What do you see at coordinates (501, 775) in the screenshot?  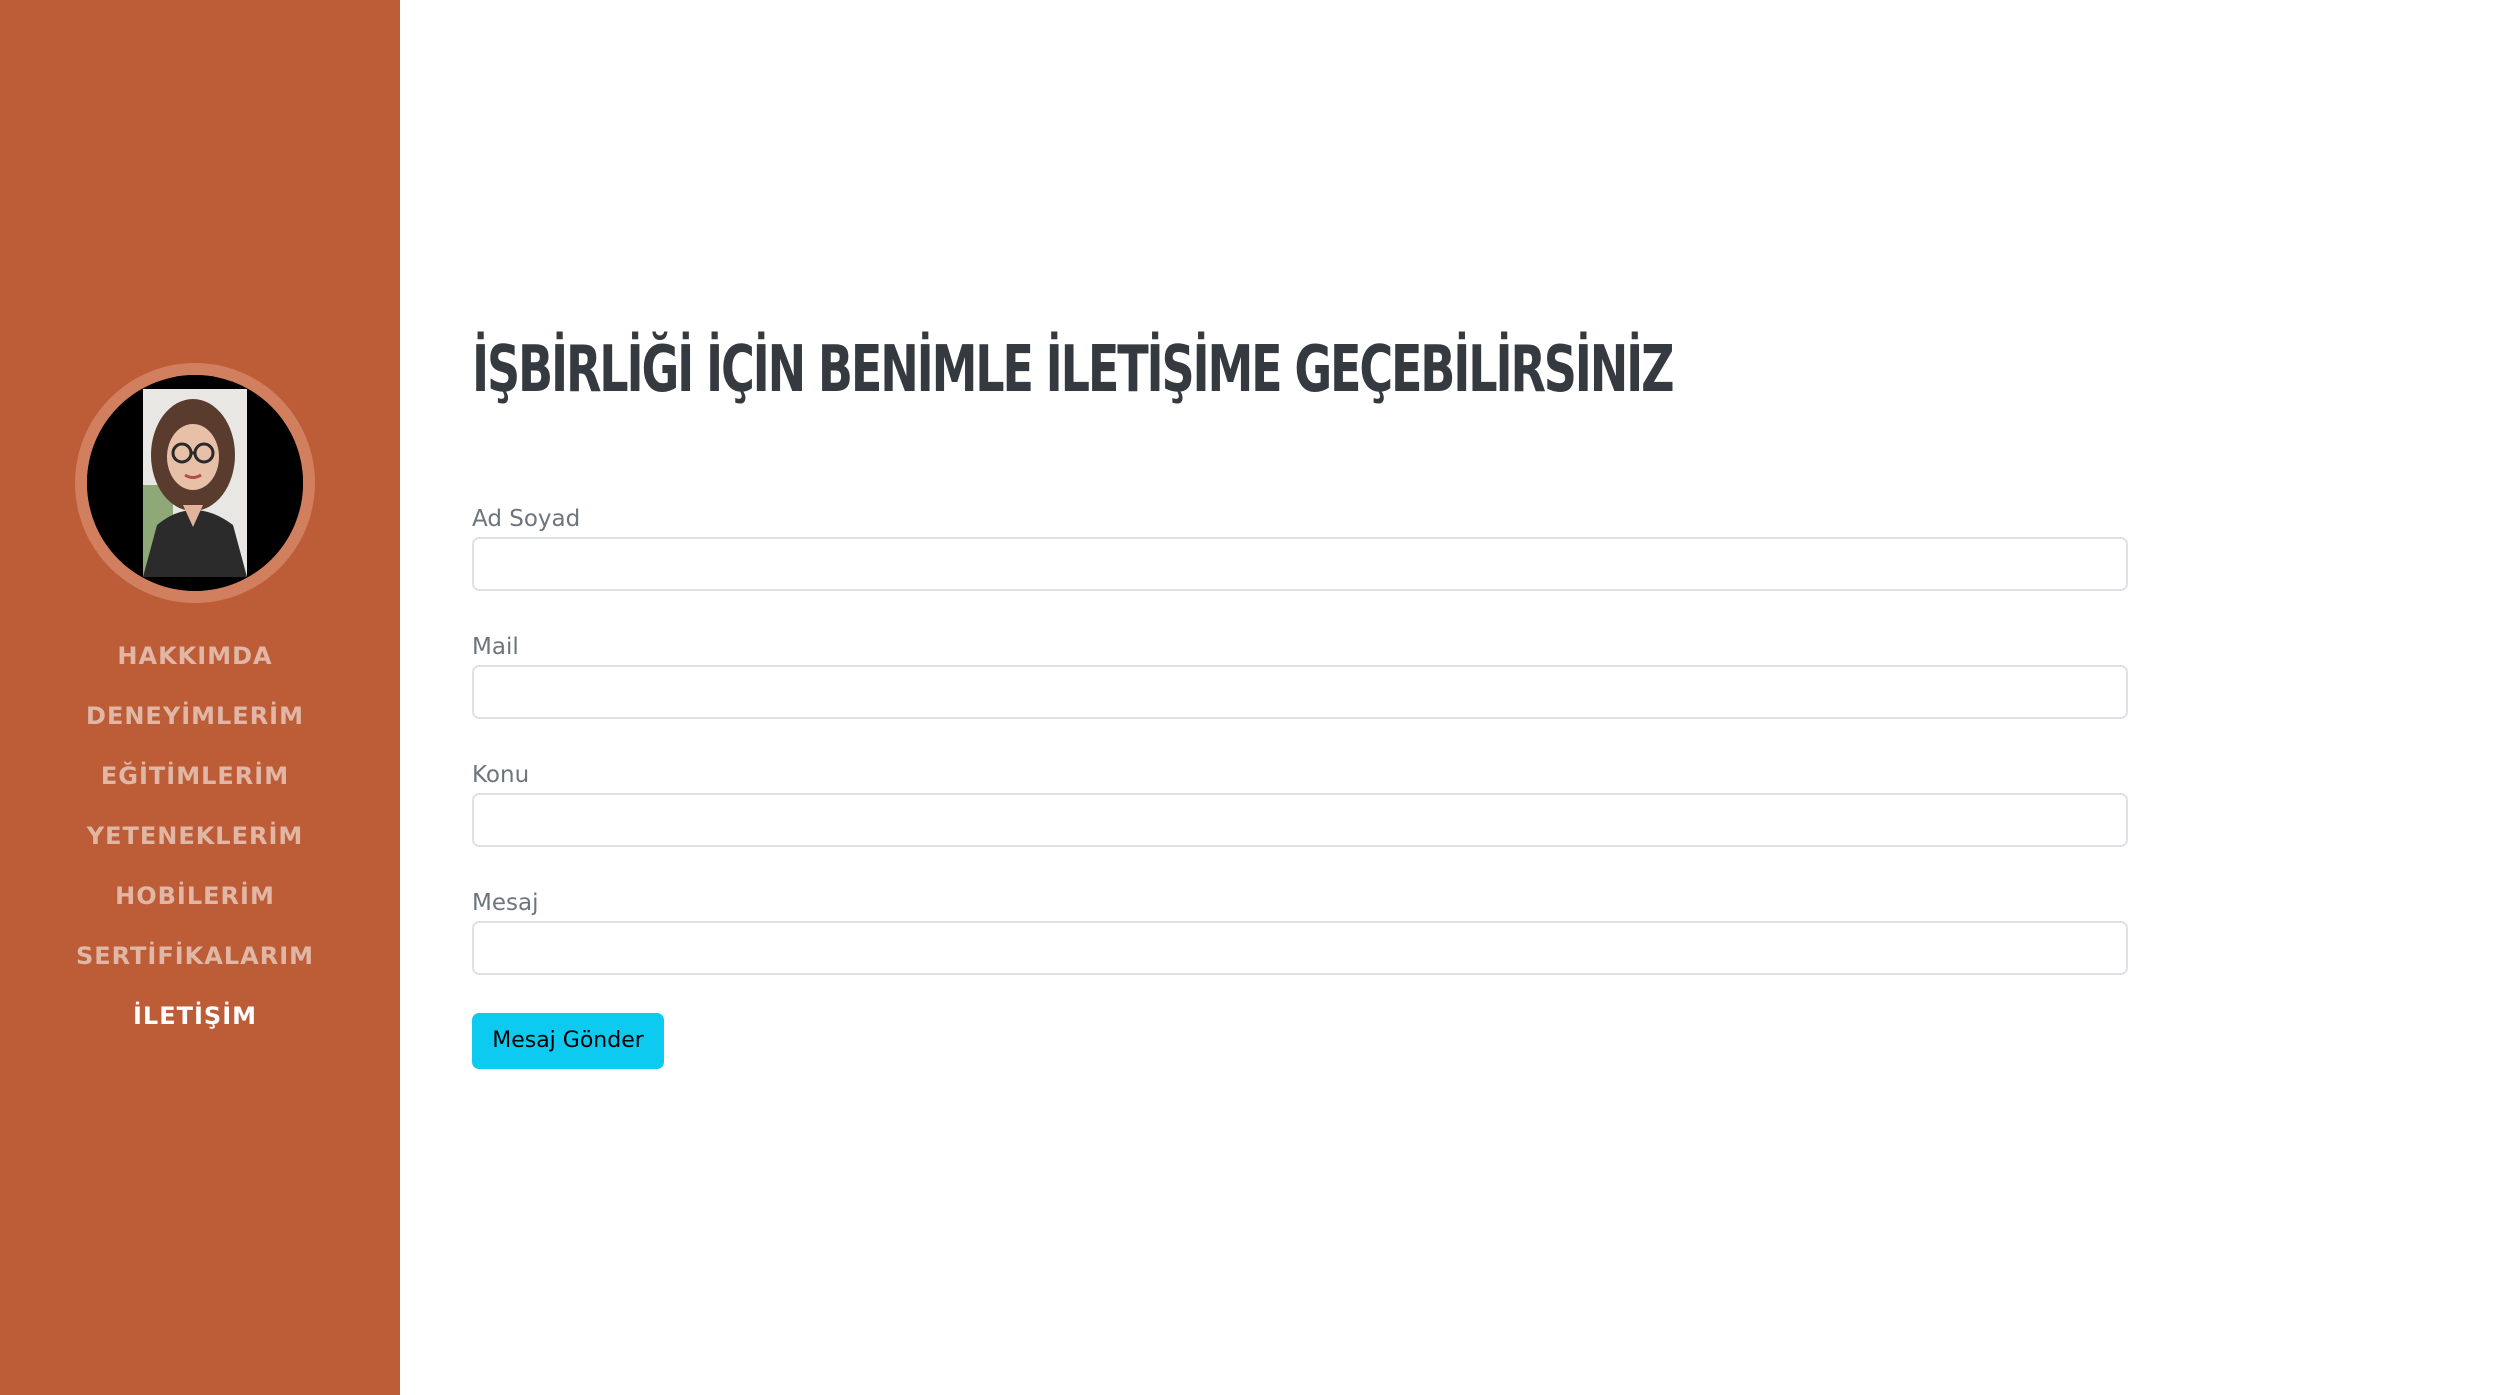 I see `subject-label: Konu` at bounding box center [501, 775].